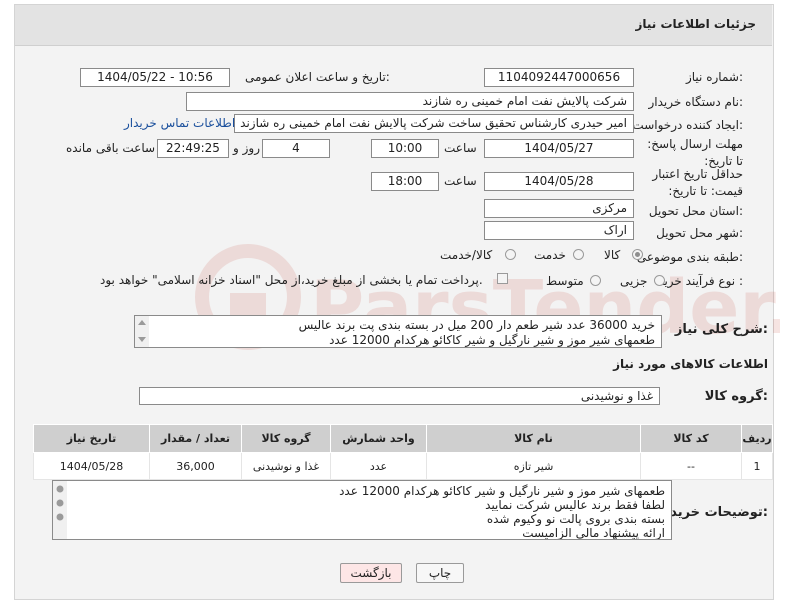  I want to click on category-goods-label: کالا, so click(612, 255).